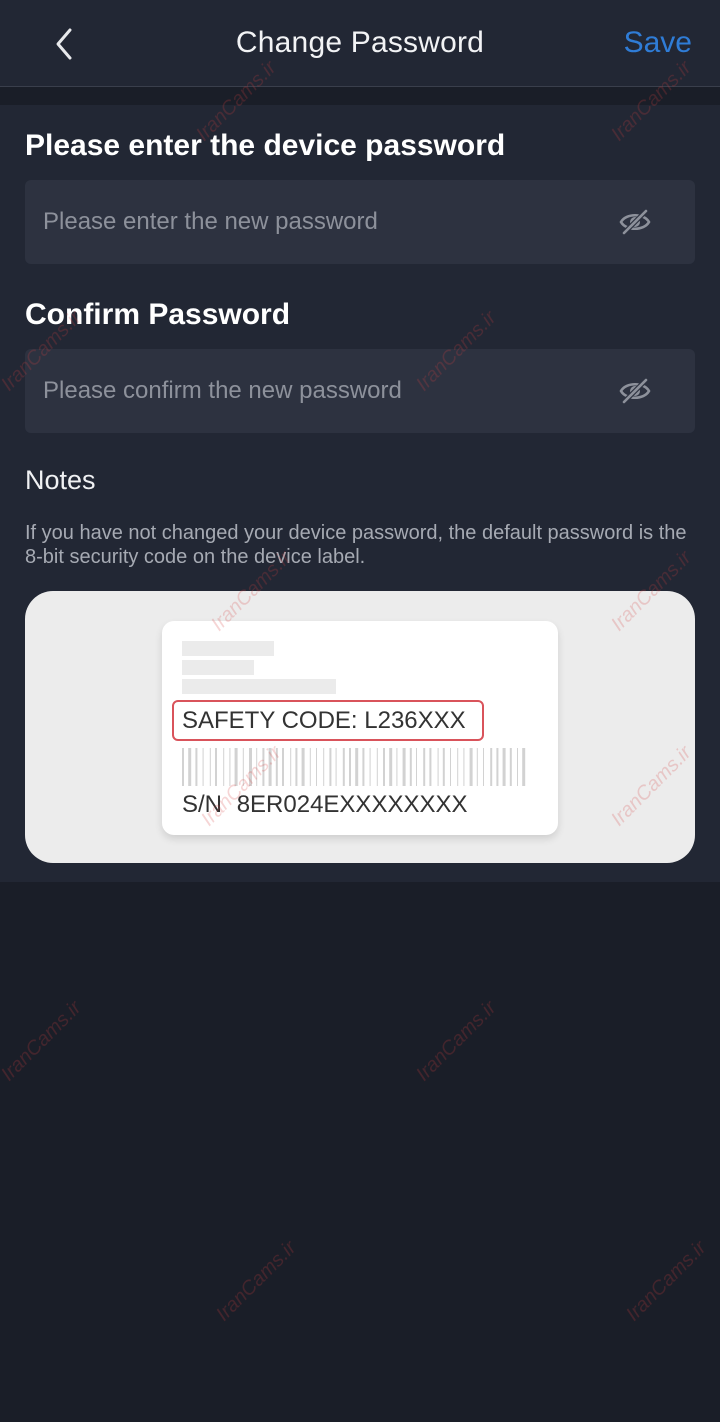  I want to click on device-password-heading: Please enter the device password, so click(265, 145).